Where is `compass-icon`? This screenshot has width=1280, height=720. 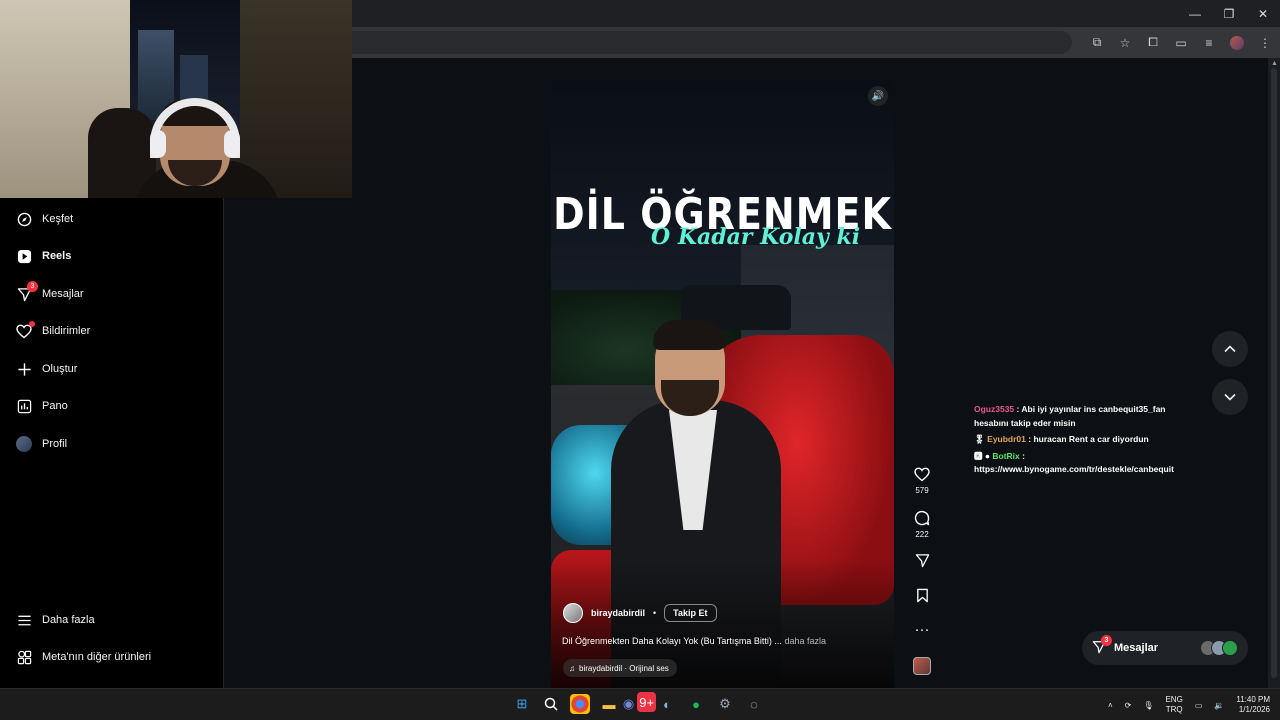
compass-icon is located at coordinates (24, 219).